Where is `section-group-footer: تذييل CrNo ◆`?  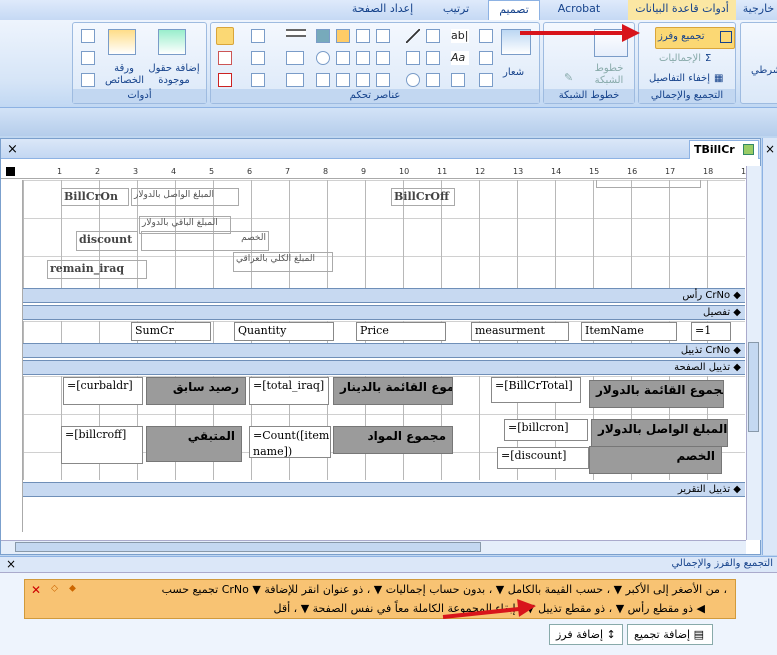 section-group-footer: تذييل CrNo ◆ is located at coordinates (384, 350).